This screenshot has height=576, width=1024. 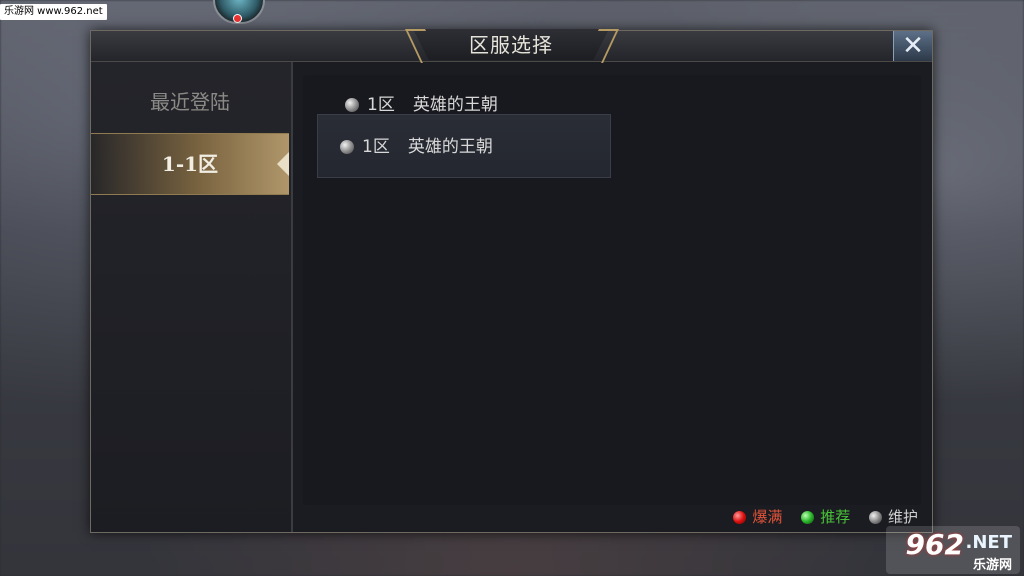 What do you see at coordinates (740, 517) in the screenshot?
I see `red-dot-icon` at bounding box center [740, 517].